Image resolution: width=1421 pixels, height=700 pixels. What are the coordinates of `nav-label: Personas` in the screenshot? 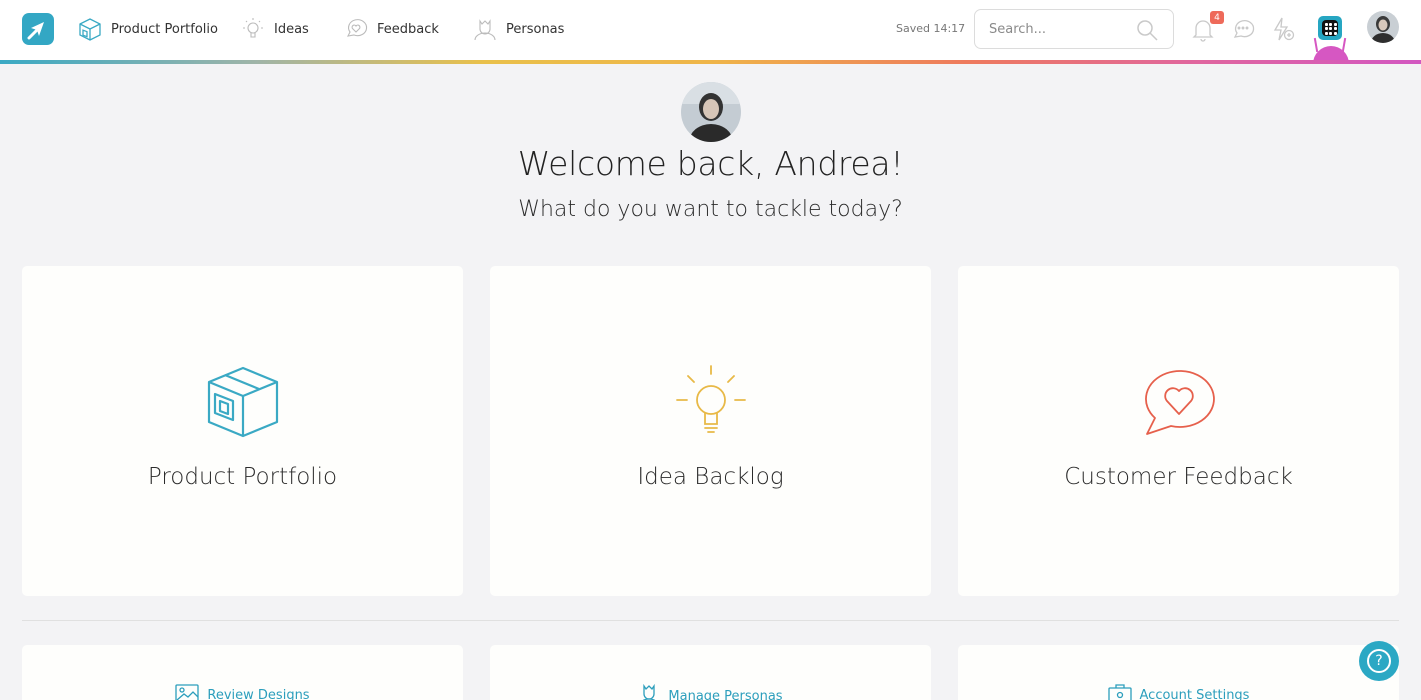 It's located at (535, 29).